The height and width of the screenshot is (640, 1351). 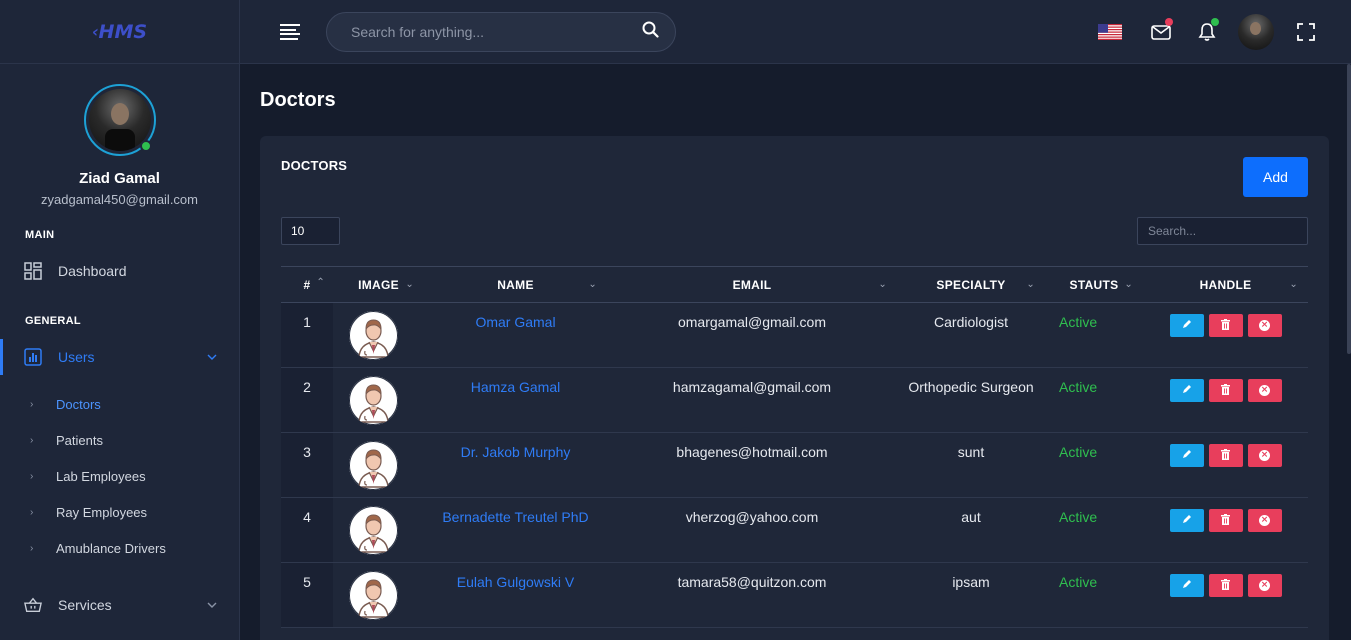 I want to click on user-profile: Ziad Gamal zyadgamal450@gmail.com, so click(x=119, y=135).